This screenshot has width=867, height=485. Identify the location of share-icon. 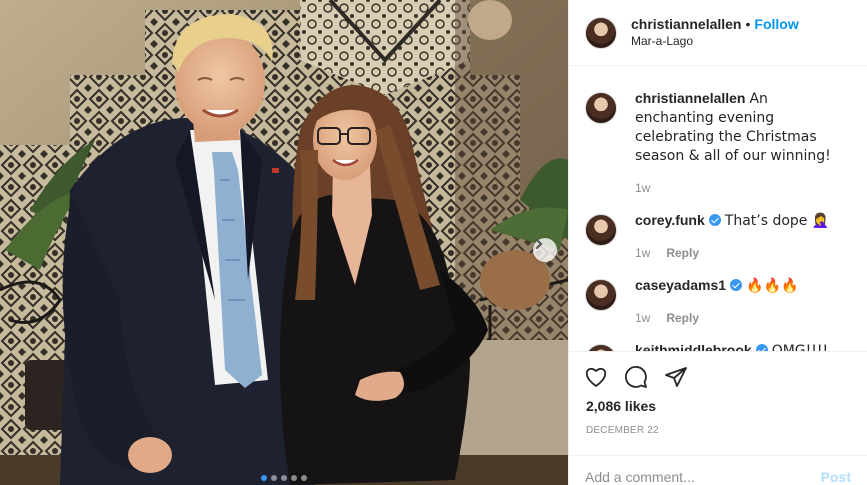
(676, 377).